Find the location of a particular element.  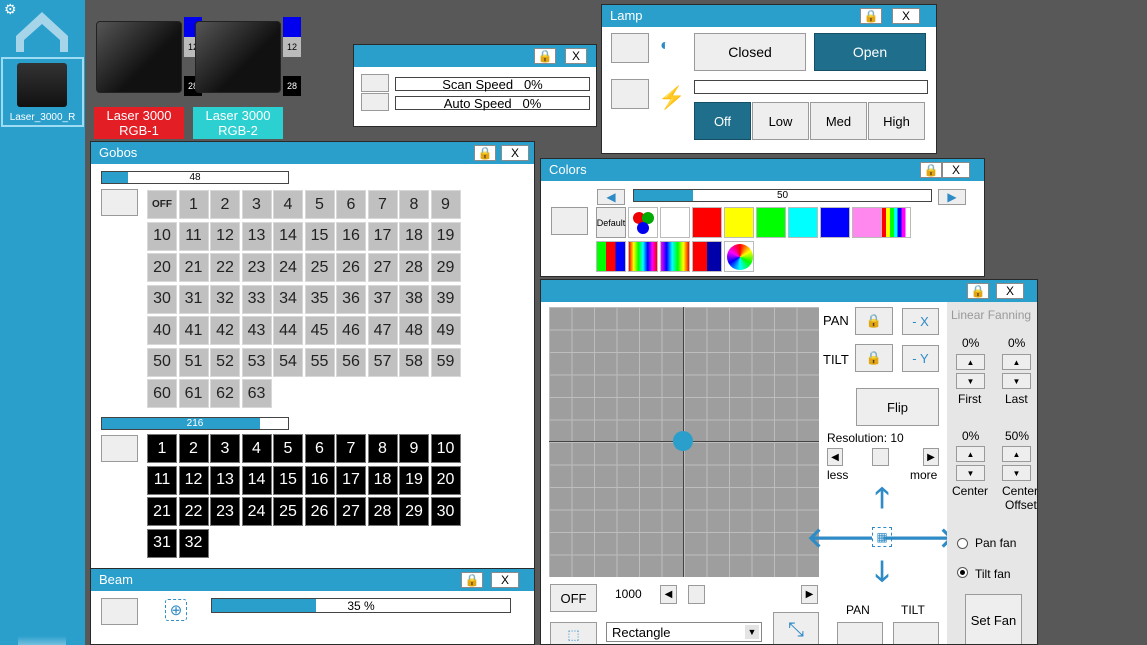

gobo-cell: 32 is located at coordinates (193, 543).